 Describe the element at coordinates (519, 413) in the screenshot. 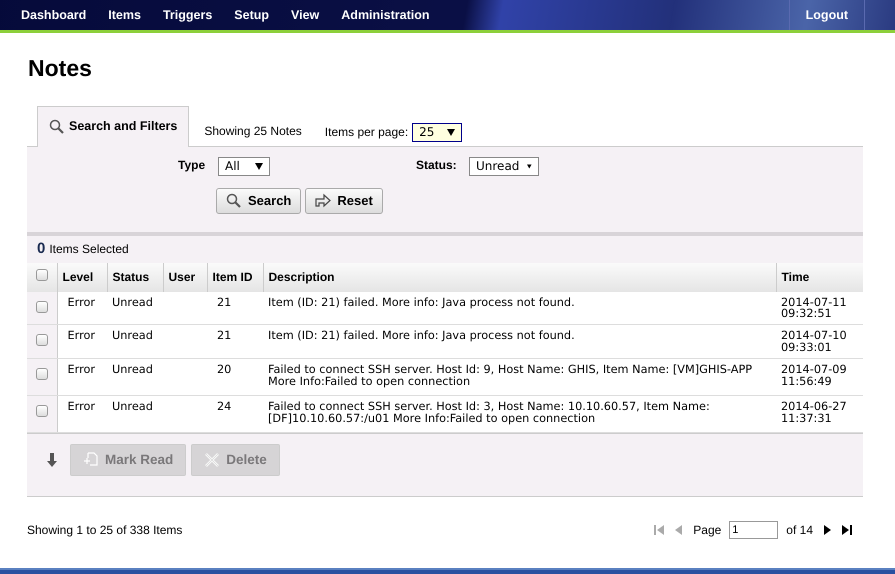

I see `table-cell: Failed to connect SSH server. Host Id: 3, Host Name: 10.10.60.57, Item Name: [DF]10.10.60.57:/u01 More Info:Failed to open connection` at that location.